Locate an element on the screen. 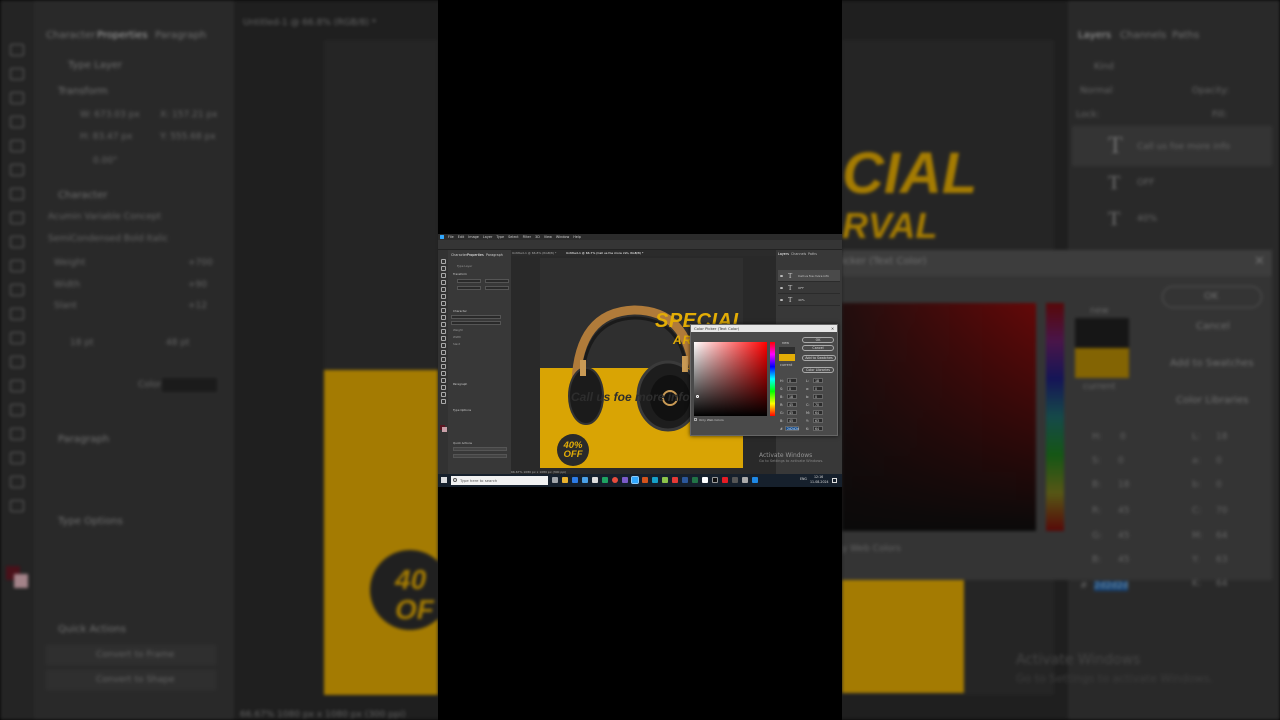 Image resolution: width=1280 pixels, height=720 pixels. a-field: 0 is located at coordinates (818, 388).